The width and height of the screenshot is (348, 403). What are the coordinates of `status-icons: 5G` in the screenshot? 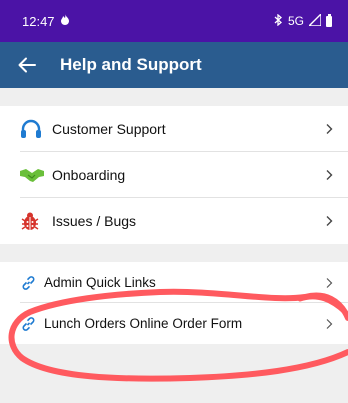 It's located at (303, 20).